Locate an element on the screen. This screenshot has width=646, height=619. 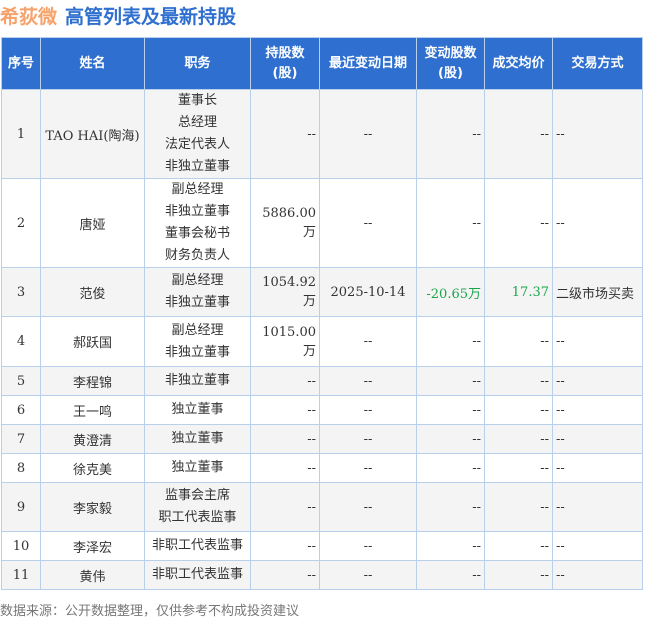
table-row: 11 黄伟 非职工代表监事 -- -- -- -- -- is located at coordinates (322, 575).